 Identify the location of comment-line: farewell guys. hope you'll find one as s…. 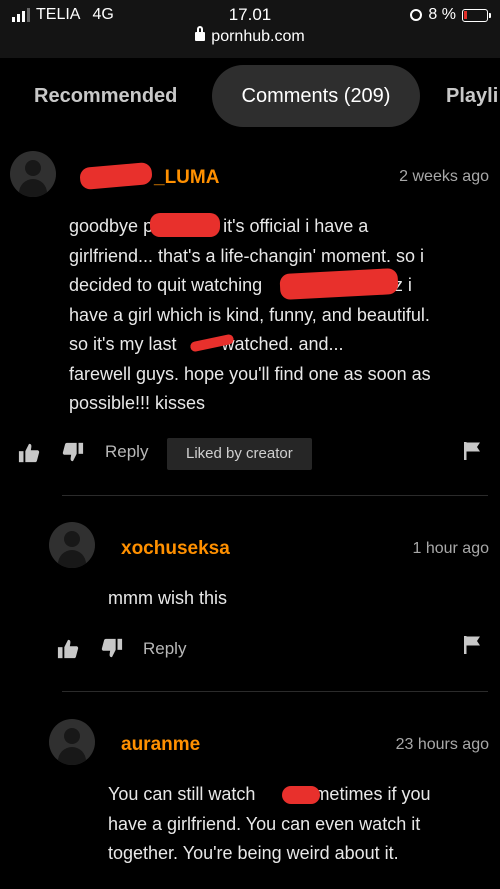
(250, 373).